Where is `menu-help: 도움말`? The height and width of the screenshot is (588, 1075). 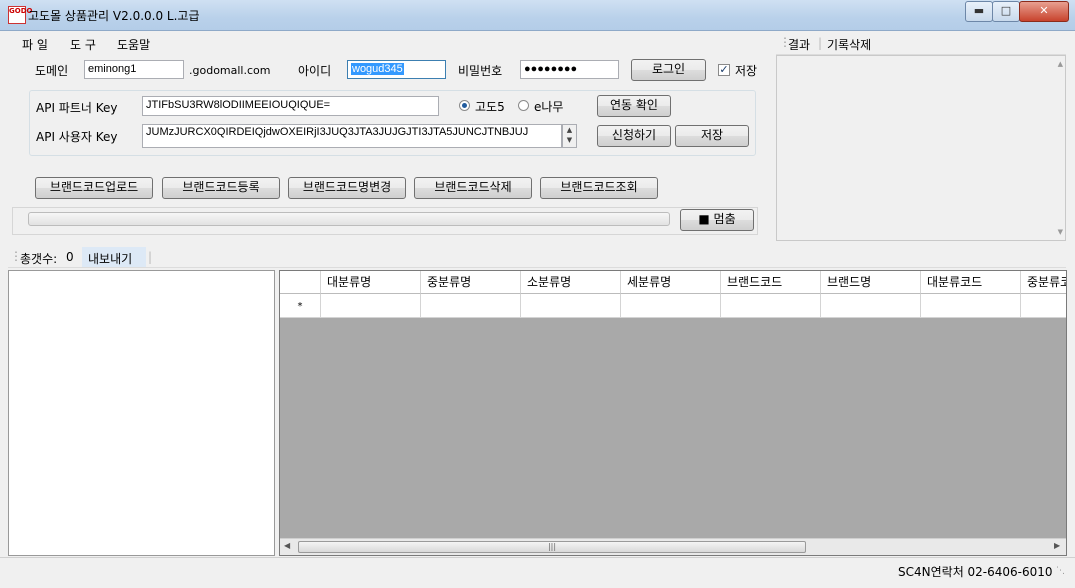
menu-help: 도움말 is located at coordinates (133, 44).